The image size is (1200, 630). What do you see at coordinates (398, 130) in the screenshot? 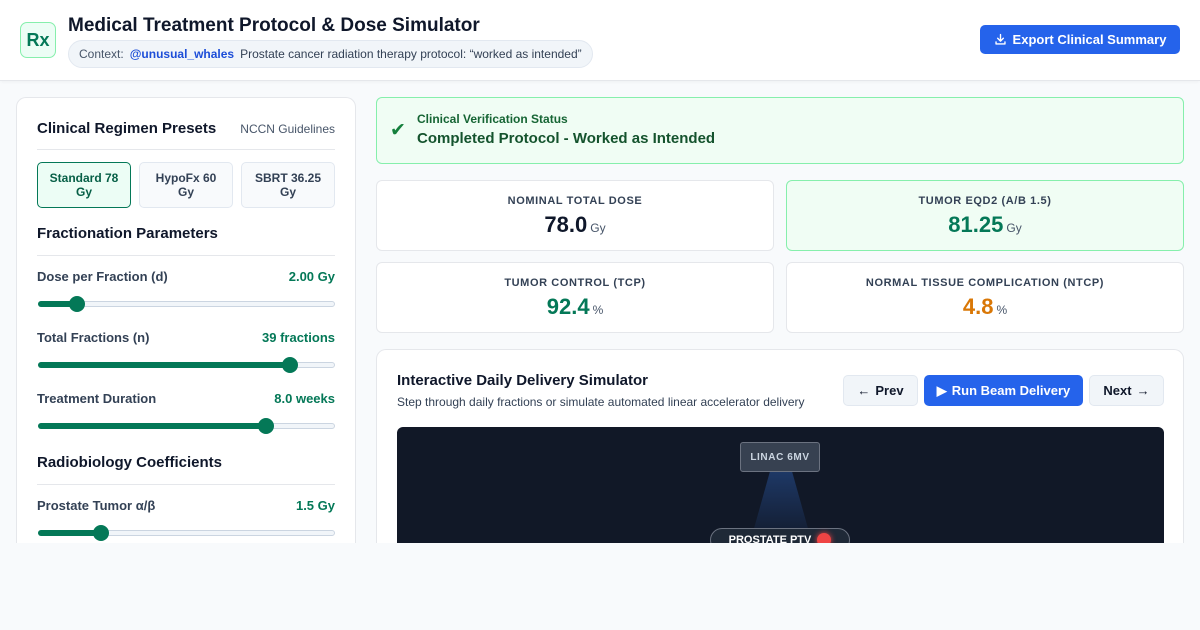
I see `check-icon: ✔` at bounding box center [398, 130].